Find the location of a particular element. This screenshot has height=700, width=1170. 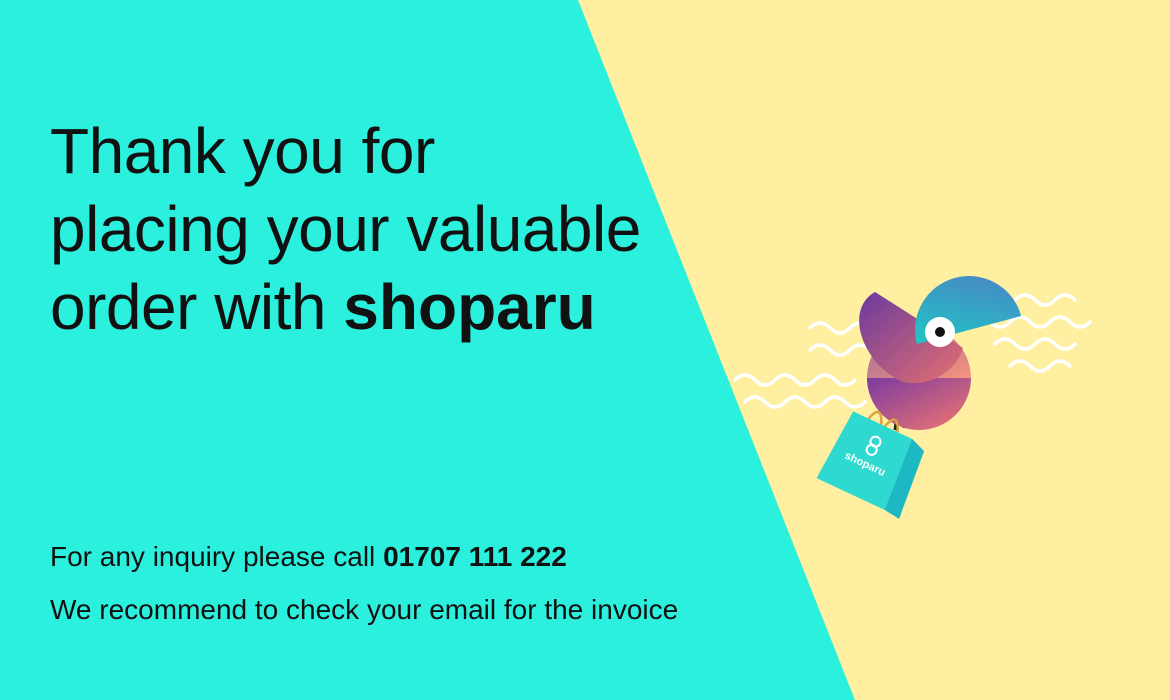

inquiry-prefix: For any inquiry please call is located at coordinates (213, 556).